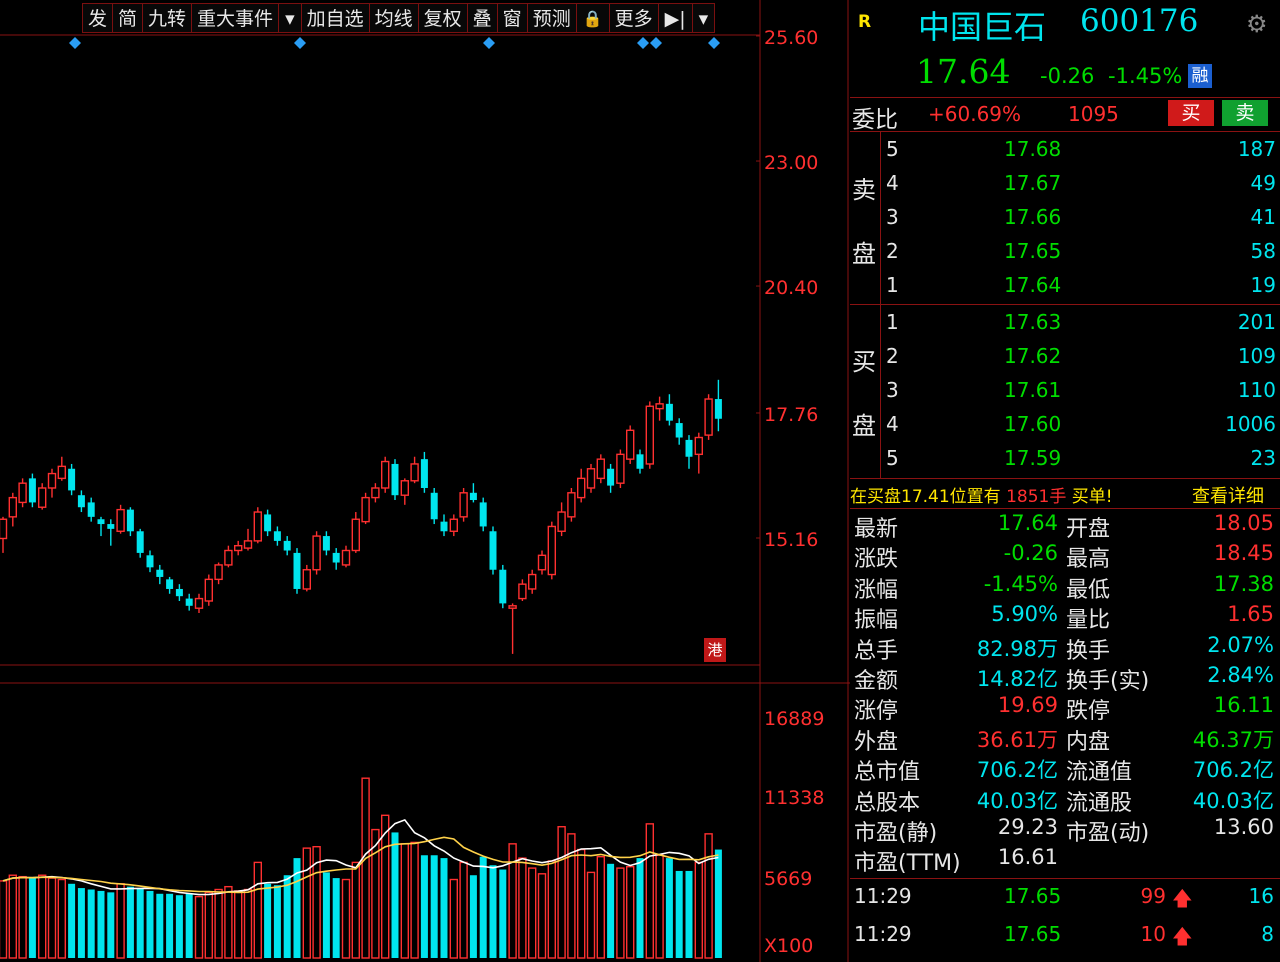 Image resolution: width=1280 pixels, height=962 pixels. I want to click on stat-label: 开盘, so click(1088, 529).